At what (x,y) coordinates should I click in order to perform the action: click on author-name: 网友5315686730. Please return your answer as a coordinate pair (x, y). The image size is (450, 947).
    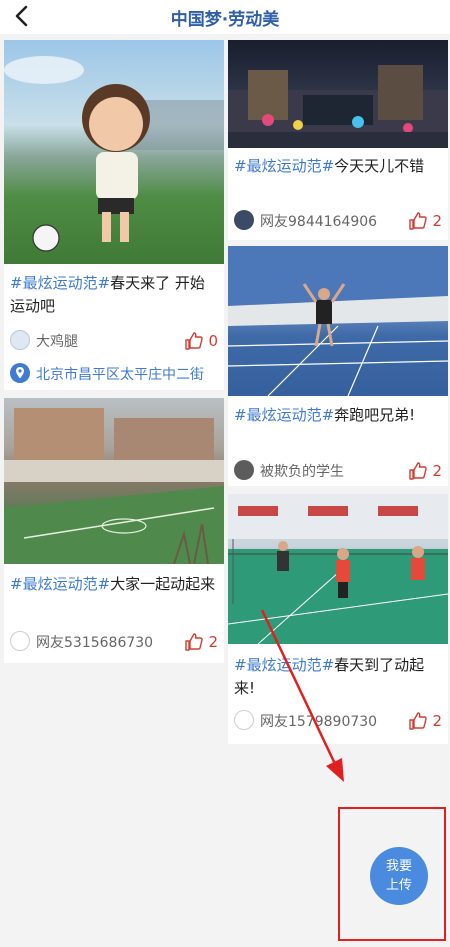
    Looking at the image, I should click on (94, 642).